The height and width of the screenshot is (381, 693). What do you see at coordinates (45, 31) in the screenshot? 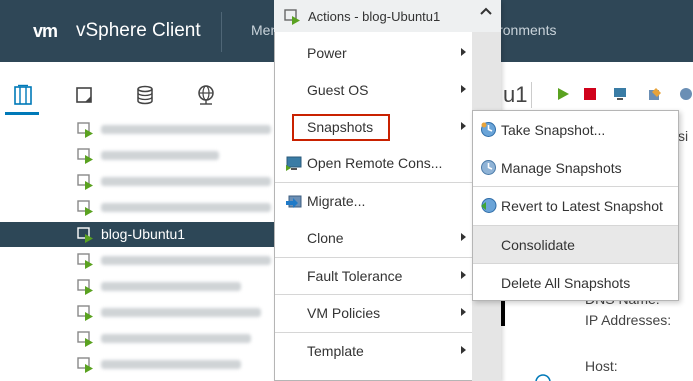
I see `vmware-logo: vm` at bounding box center [45, 31].